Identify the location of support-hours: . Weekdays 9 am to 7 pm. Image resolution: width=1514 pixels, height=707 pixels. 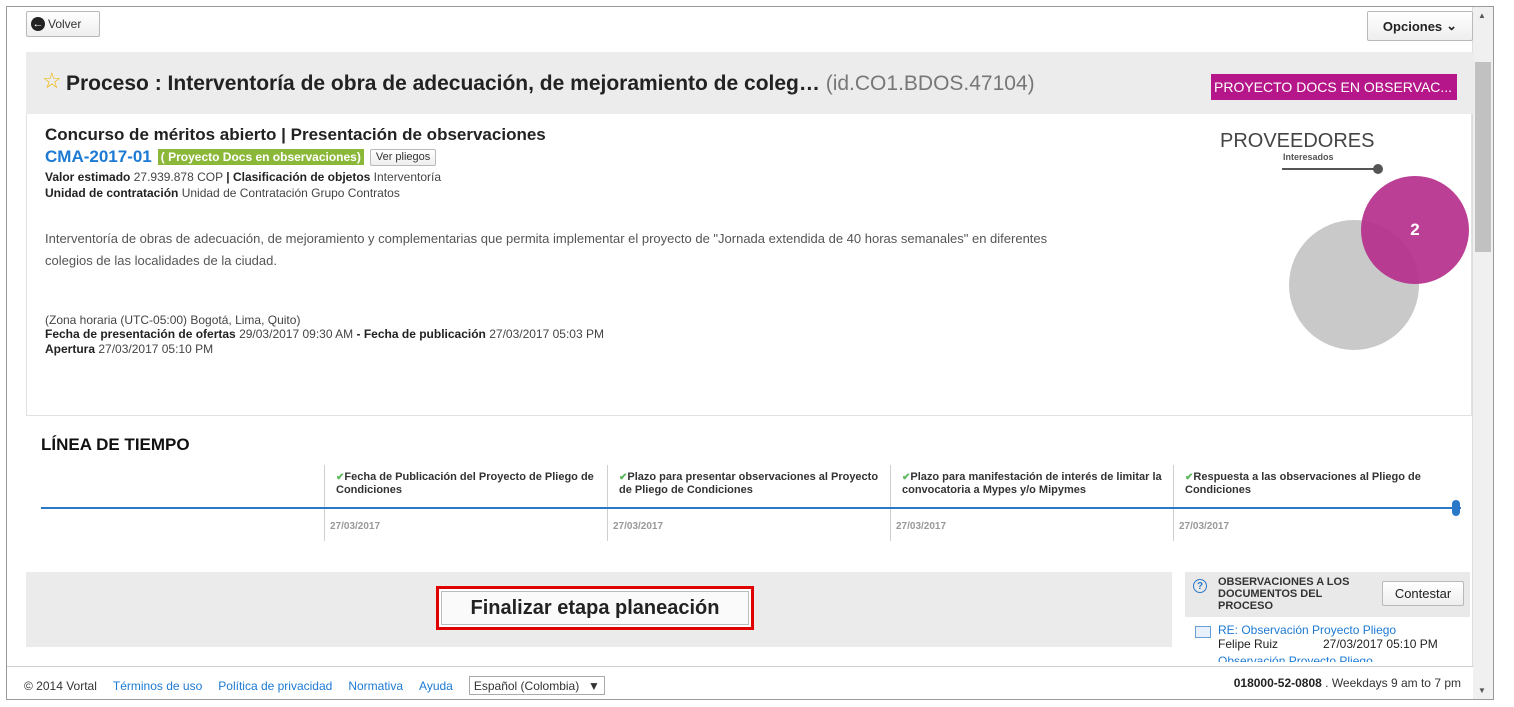
(1393, 683).